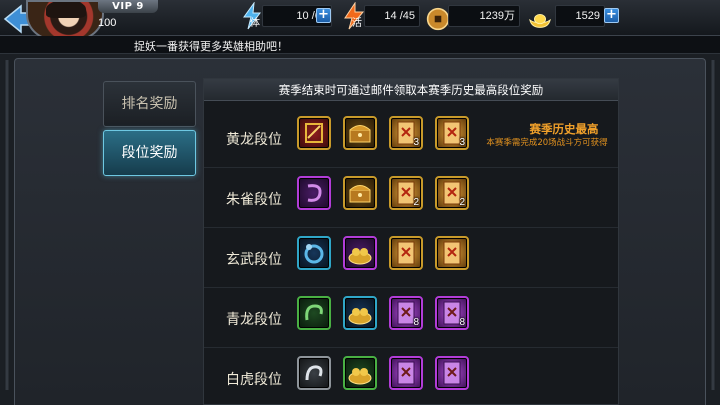 This screenshot has width=720, height=405. What do you see at coordinates (252, 16) in the screenshot?
I see `lightning-icon: 体` at bounding box center [252, 16].